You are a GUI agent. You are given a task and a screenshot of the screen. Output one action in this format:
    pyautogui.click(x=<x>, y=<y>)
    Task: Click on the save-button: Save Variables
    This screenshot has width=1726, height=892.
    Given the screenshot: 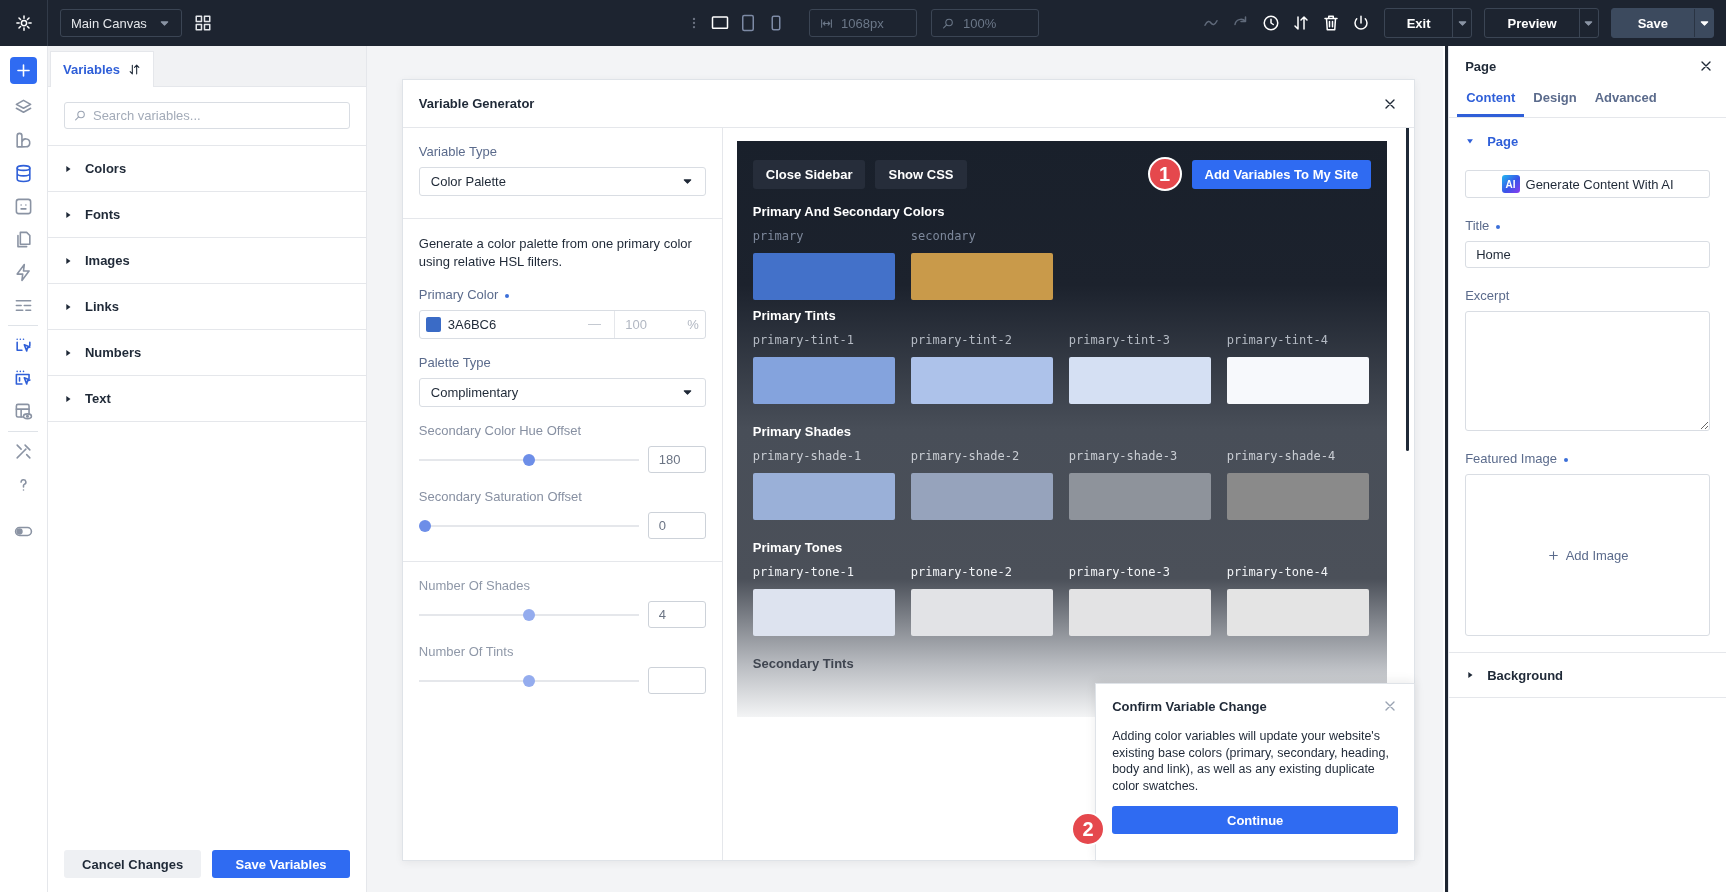 What is the action you would take?
    pyautogui.click(x=281, y=864)
    